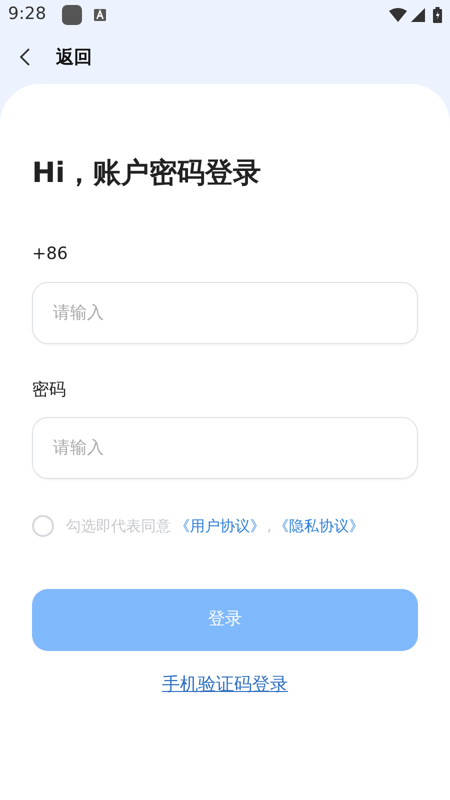 This screenshot has height=800, width=450. What do you see at coordinates (49, 390) in the screenshot?
I see `field-label: 密码` at bounding box center [49, 390].